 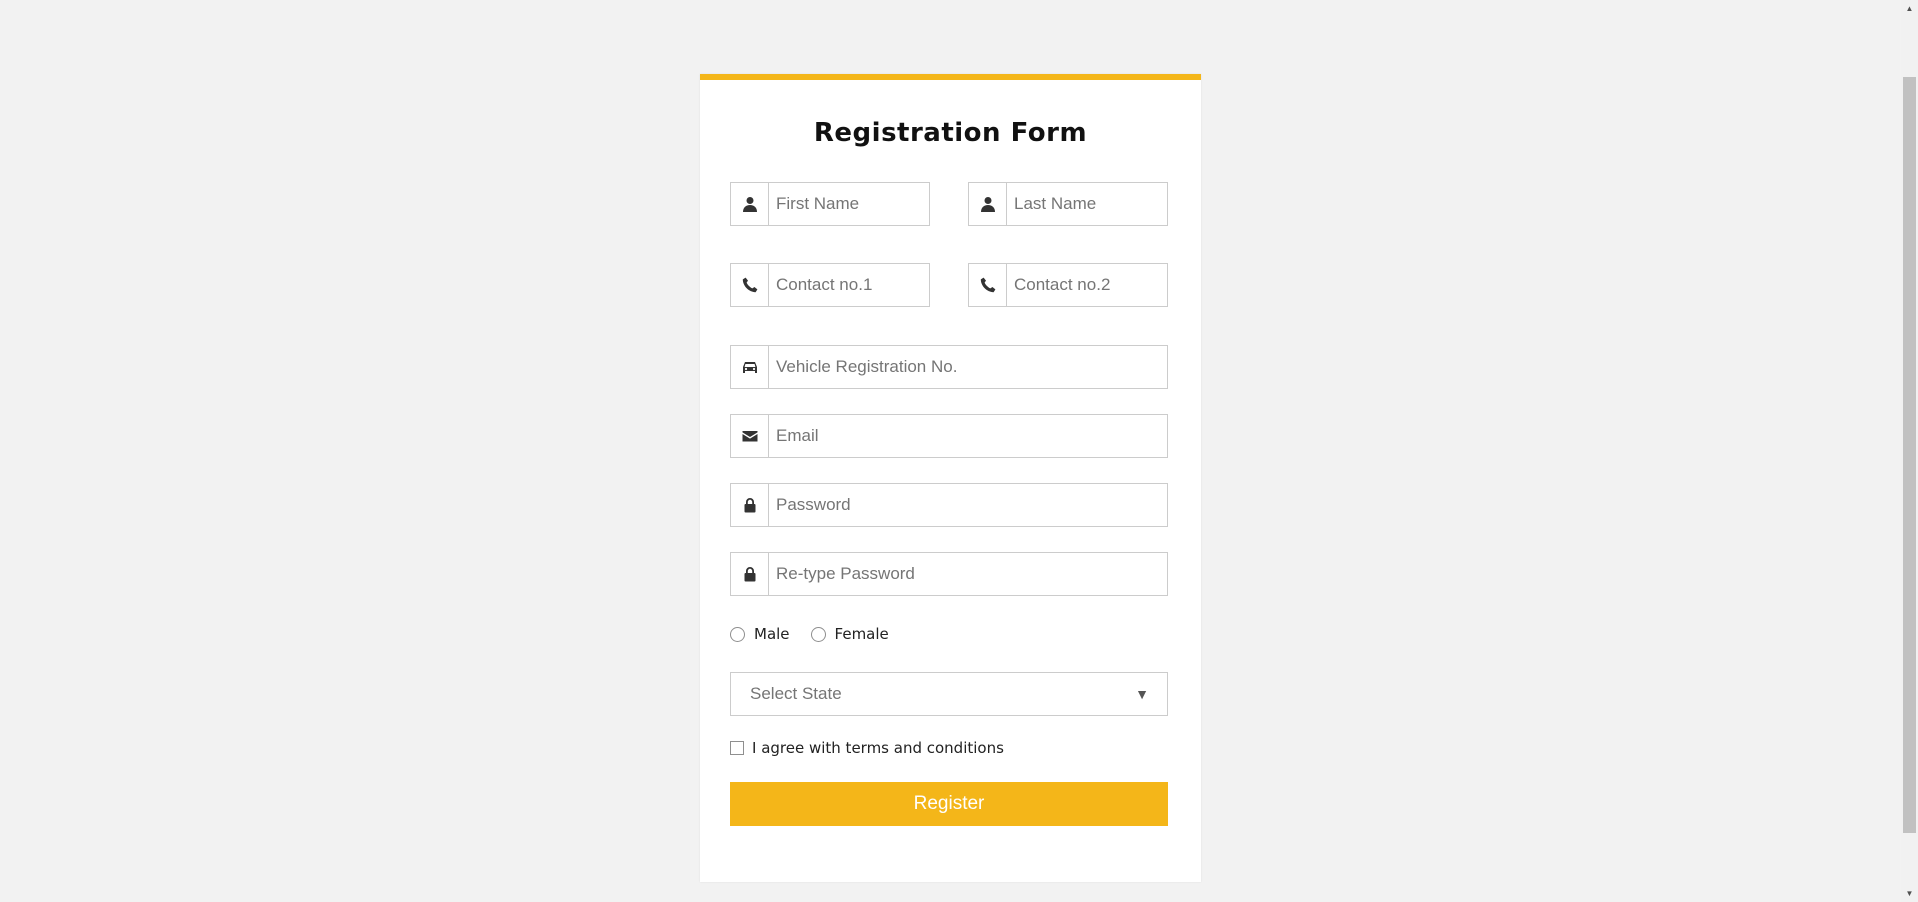 What do you see at coordinates (968, 505) in the screenshot?
I see `password-input` at bounding box center [968, 505].